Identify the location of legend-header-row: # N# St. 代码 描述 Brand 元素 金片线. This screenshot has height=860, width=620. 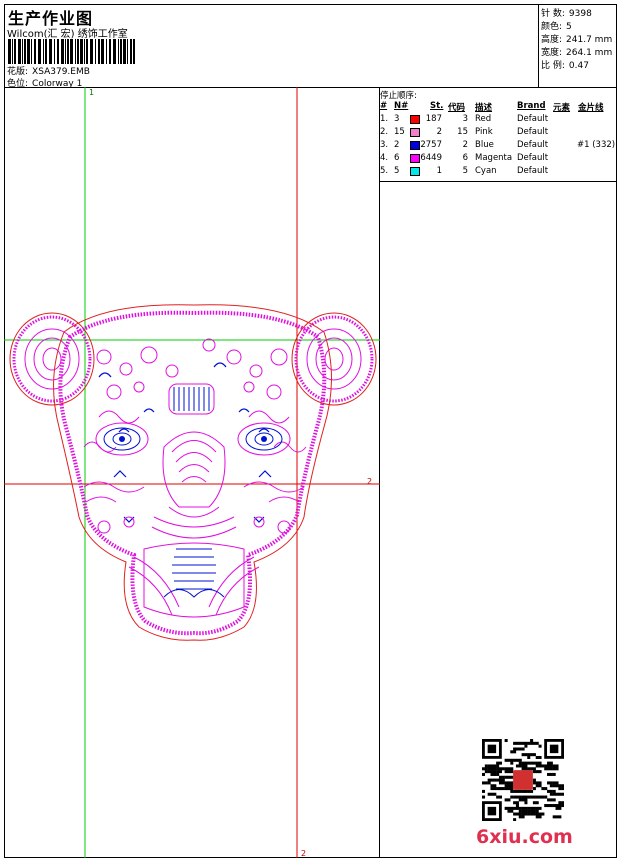
(498, 107).